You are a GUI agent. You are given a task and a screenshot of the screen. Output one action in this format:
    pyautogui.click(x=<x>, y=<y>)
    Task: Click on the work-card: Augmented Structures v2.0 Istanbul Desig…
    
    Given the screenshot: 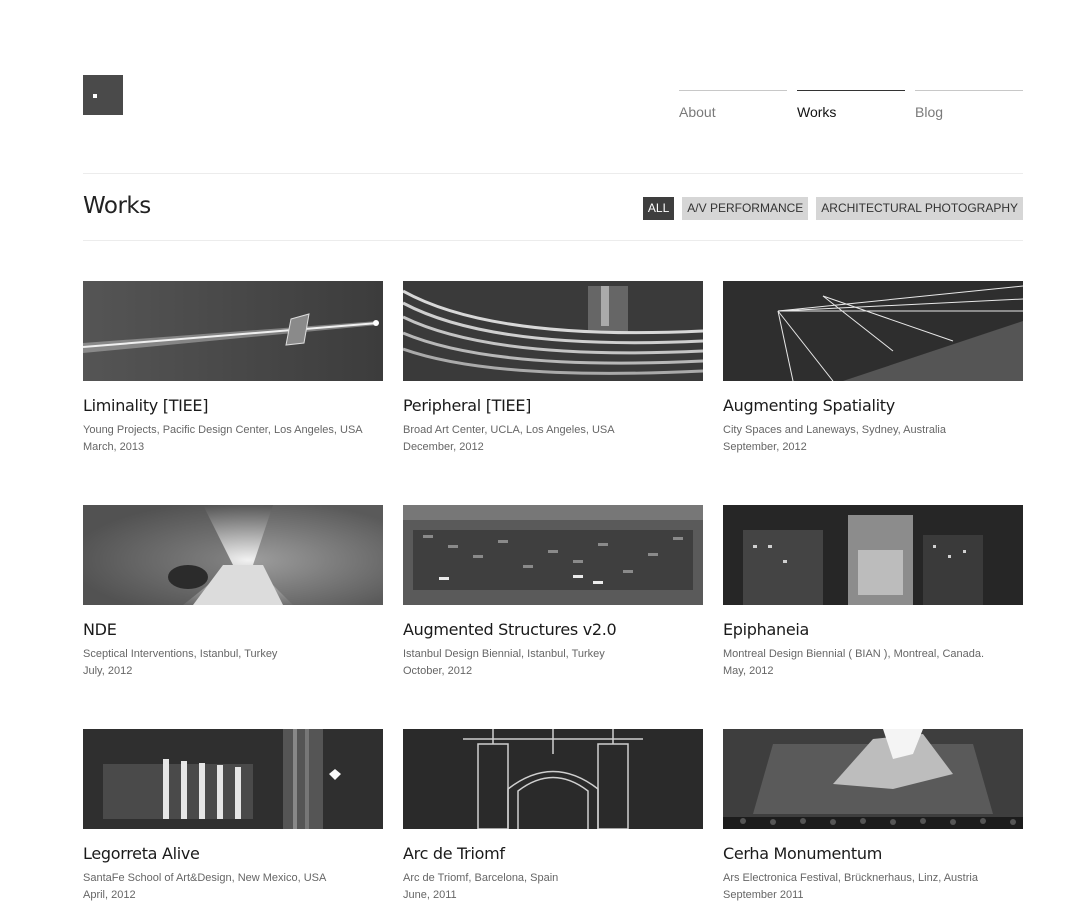 What is the action you would take?
    pyautogui.click(x=553, y=591)
    